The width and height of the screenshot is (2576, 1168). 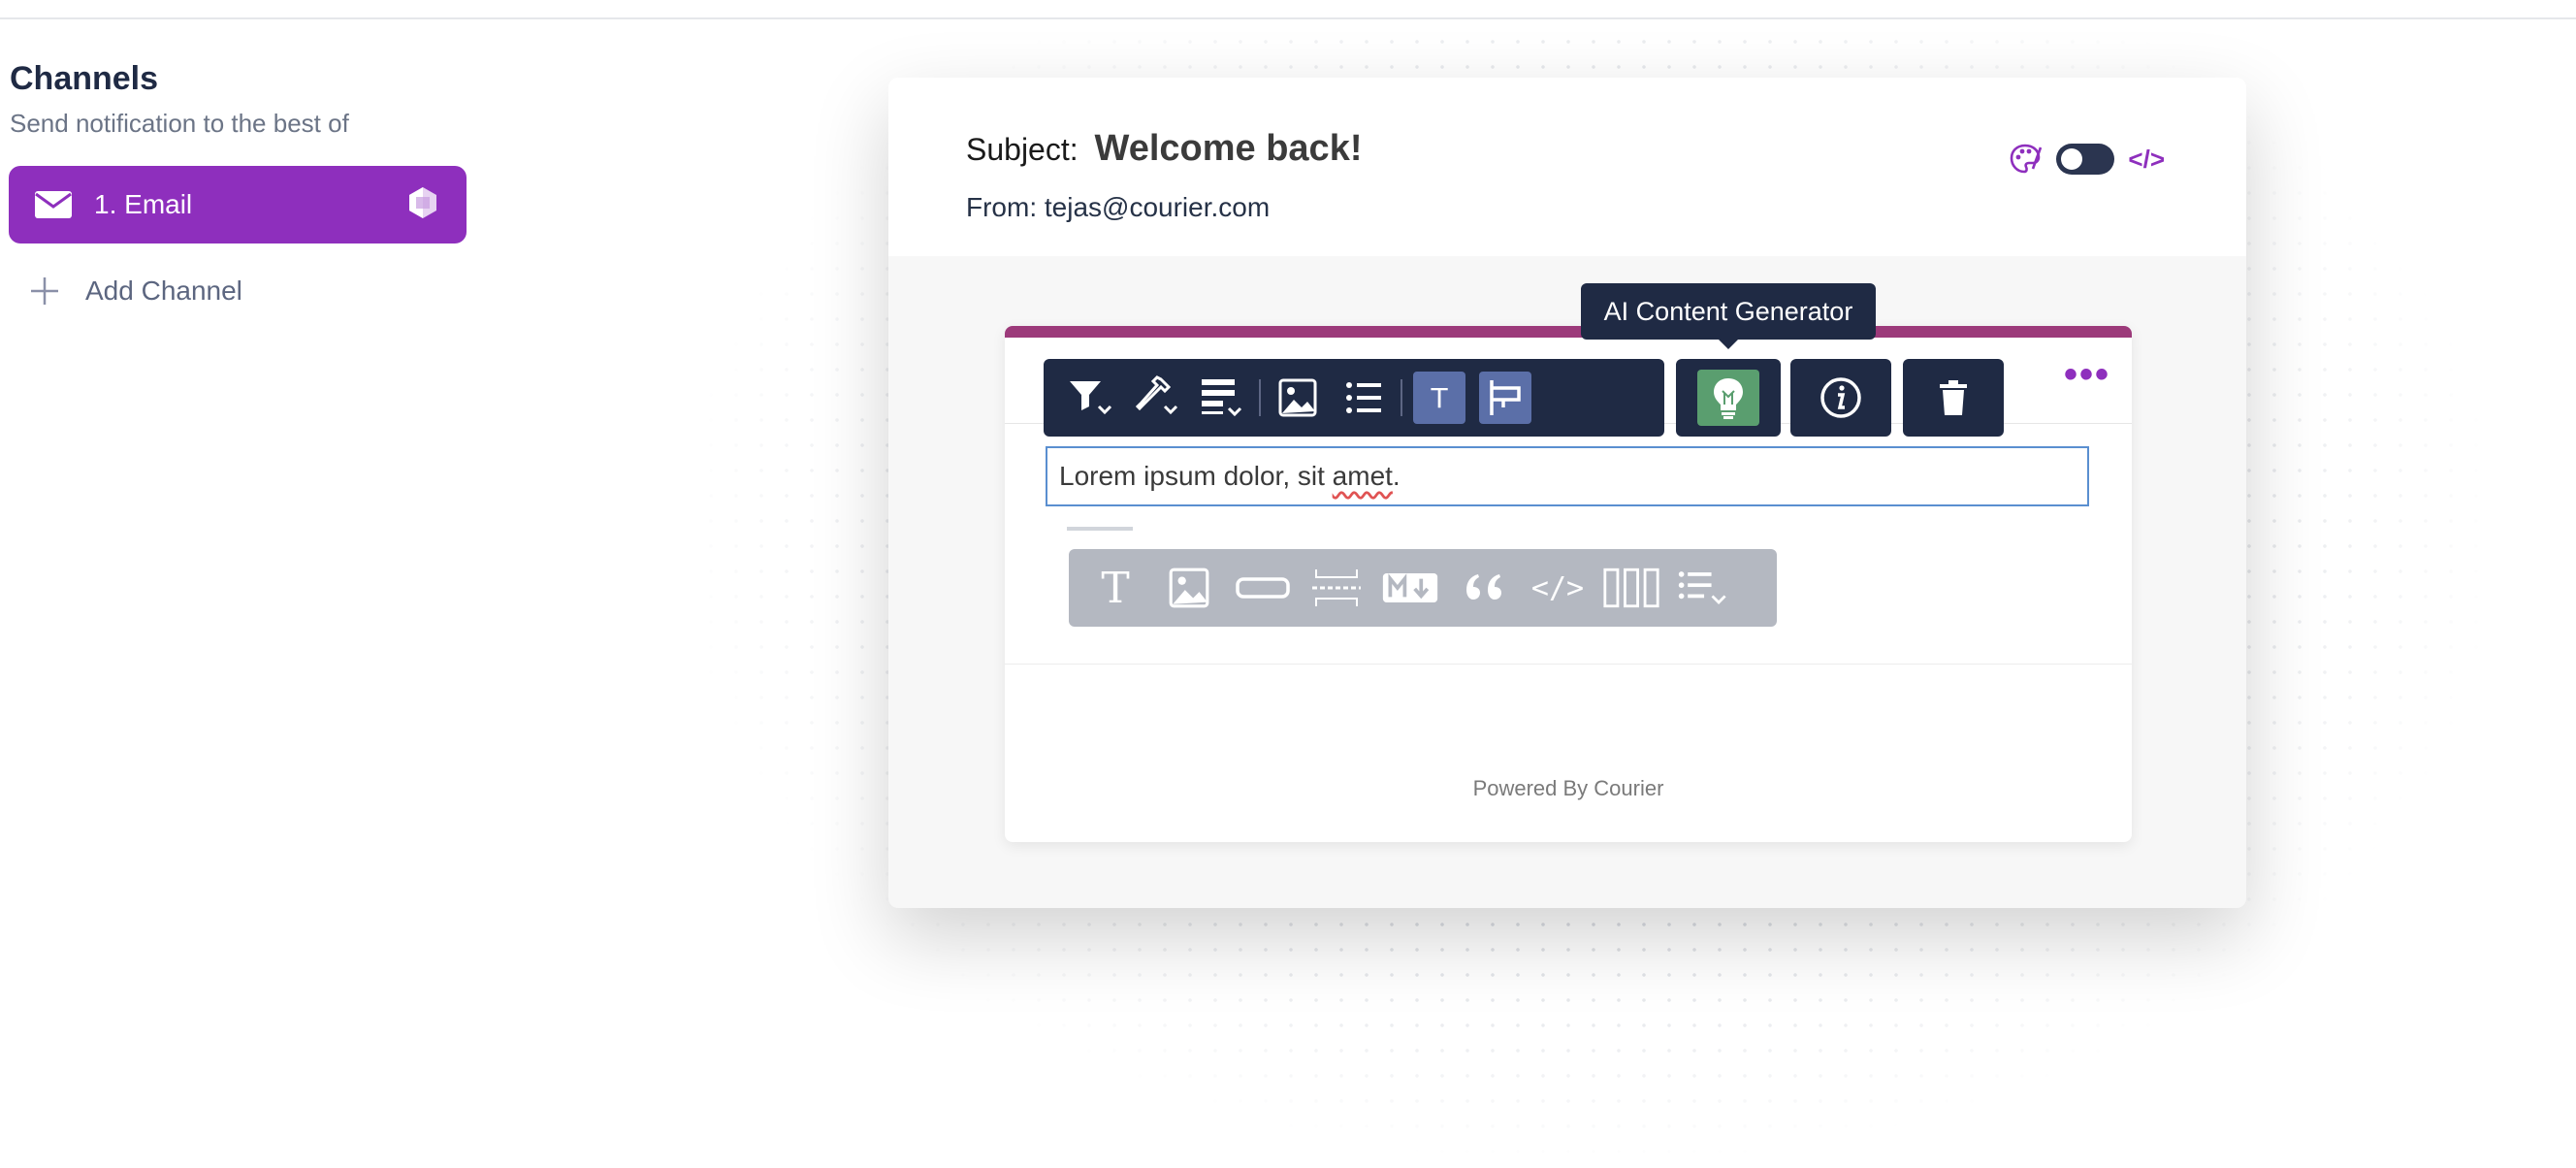 I want to click on text-end: ., so click(x=1396, y=476).